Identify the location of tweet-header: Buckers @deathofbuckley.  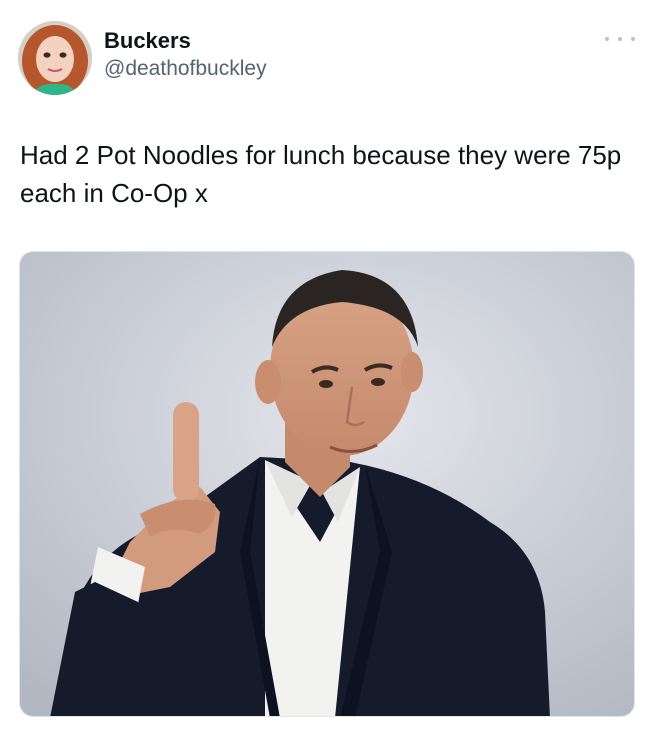
(327, 58).